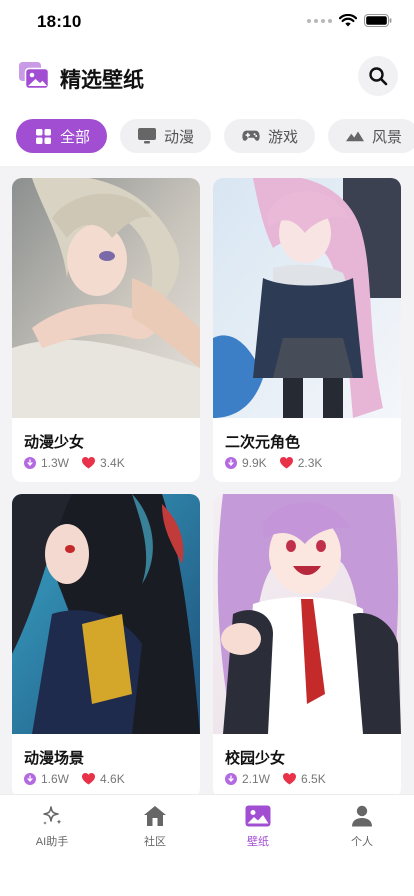 The image size is (414, 896). What do you see at coordinates (247, 779) in the screenshot?
I see `download-count: 2.1W` at bounding box center [247, 779].